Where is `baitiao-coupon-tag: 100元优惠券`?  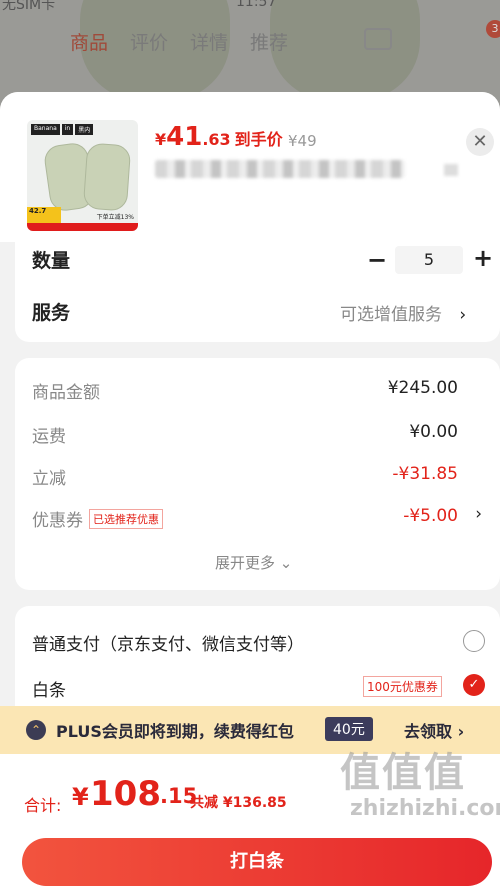 baitiao-coupon-tag: 100元优惠券 is located at coordinates (402, 686).